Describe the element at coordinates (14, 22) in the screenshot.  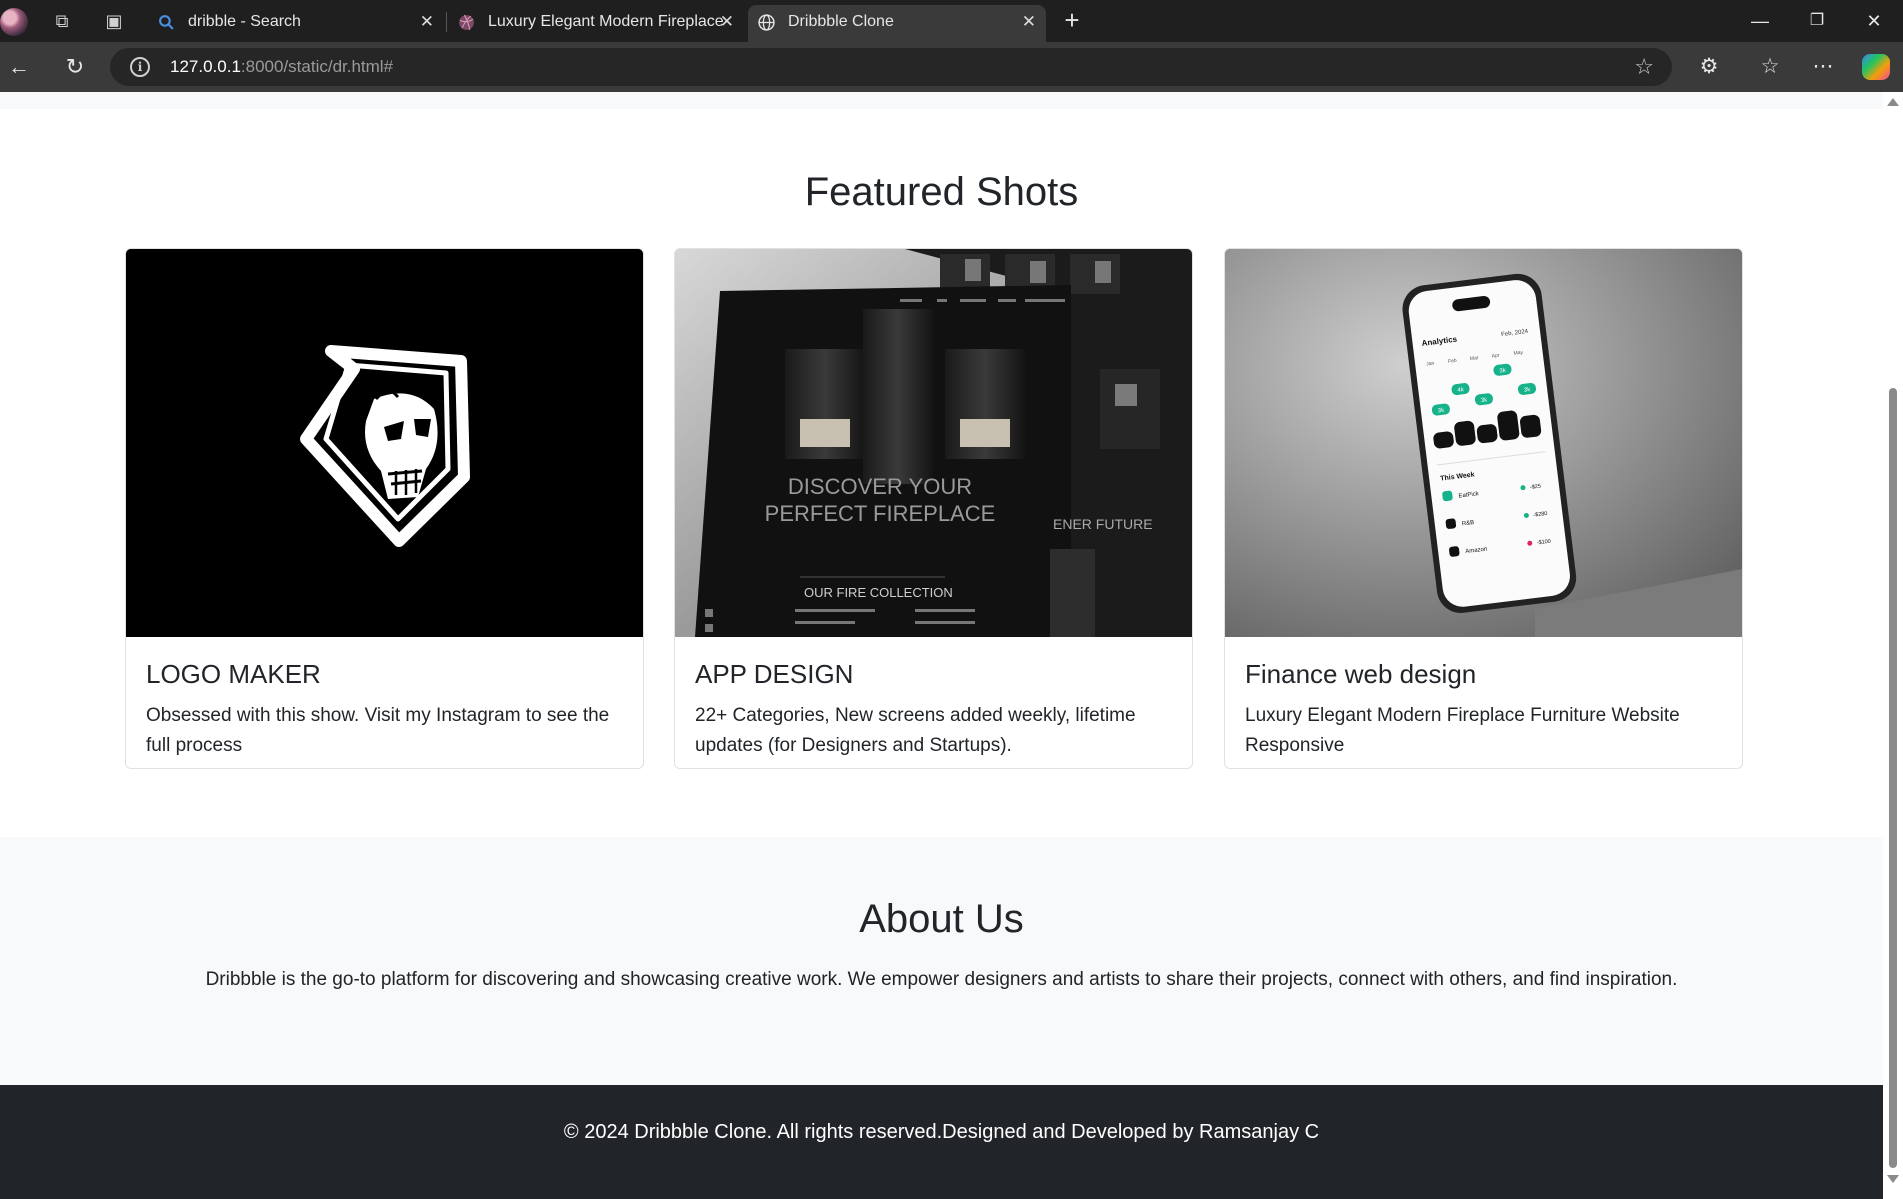
I see `profile-avatar` at that location.